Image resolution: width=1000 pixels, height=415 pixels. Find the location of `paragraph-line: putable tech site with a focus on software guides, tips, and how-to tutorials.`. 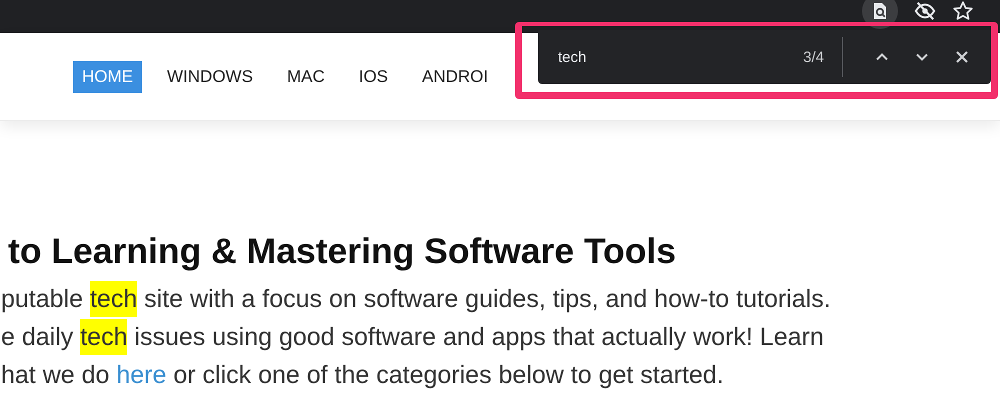

paragraph-line: putable tech site with a focus on software guides, tips, and how-to tutorials. is located at coordinates (500, 299).